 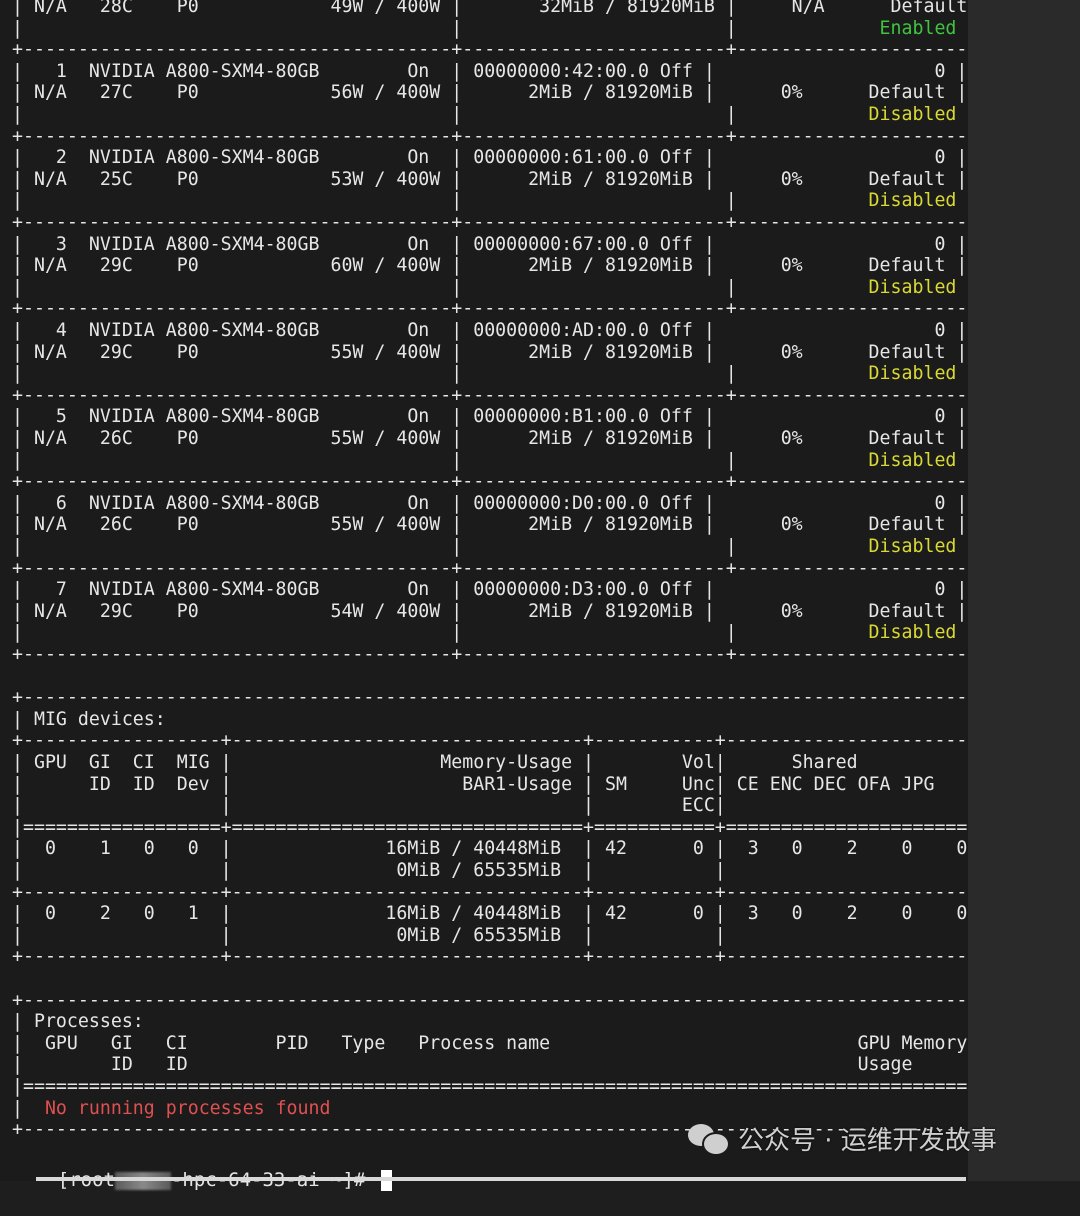 I want to click on terminal-line: | MIG devices: |, so click(x=501, y=719).